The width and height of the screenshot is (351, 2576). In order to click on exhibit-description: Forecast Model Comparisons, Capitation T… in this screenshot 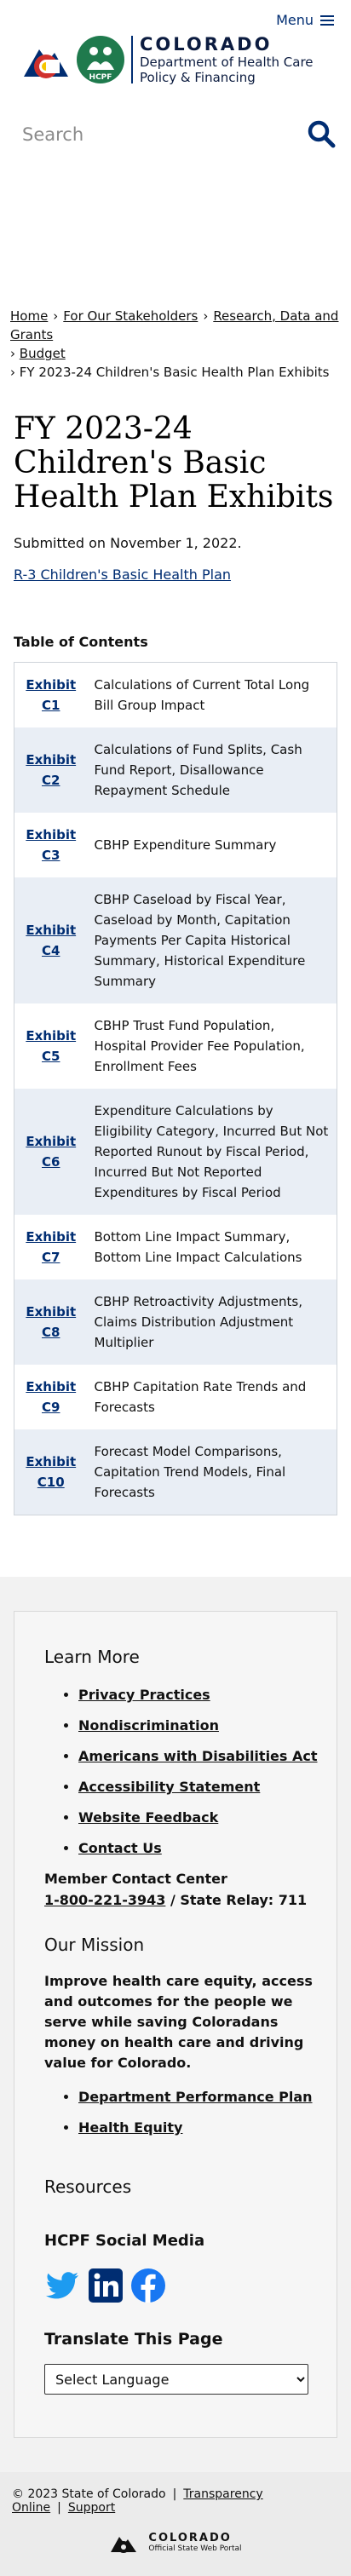, I will do `click(190, 1472)`.